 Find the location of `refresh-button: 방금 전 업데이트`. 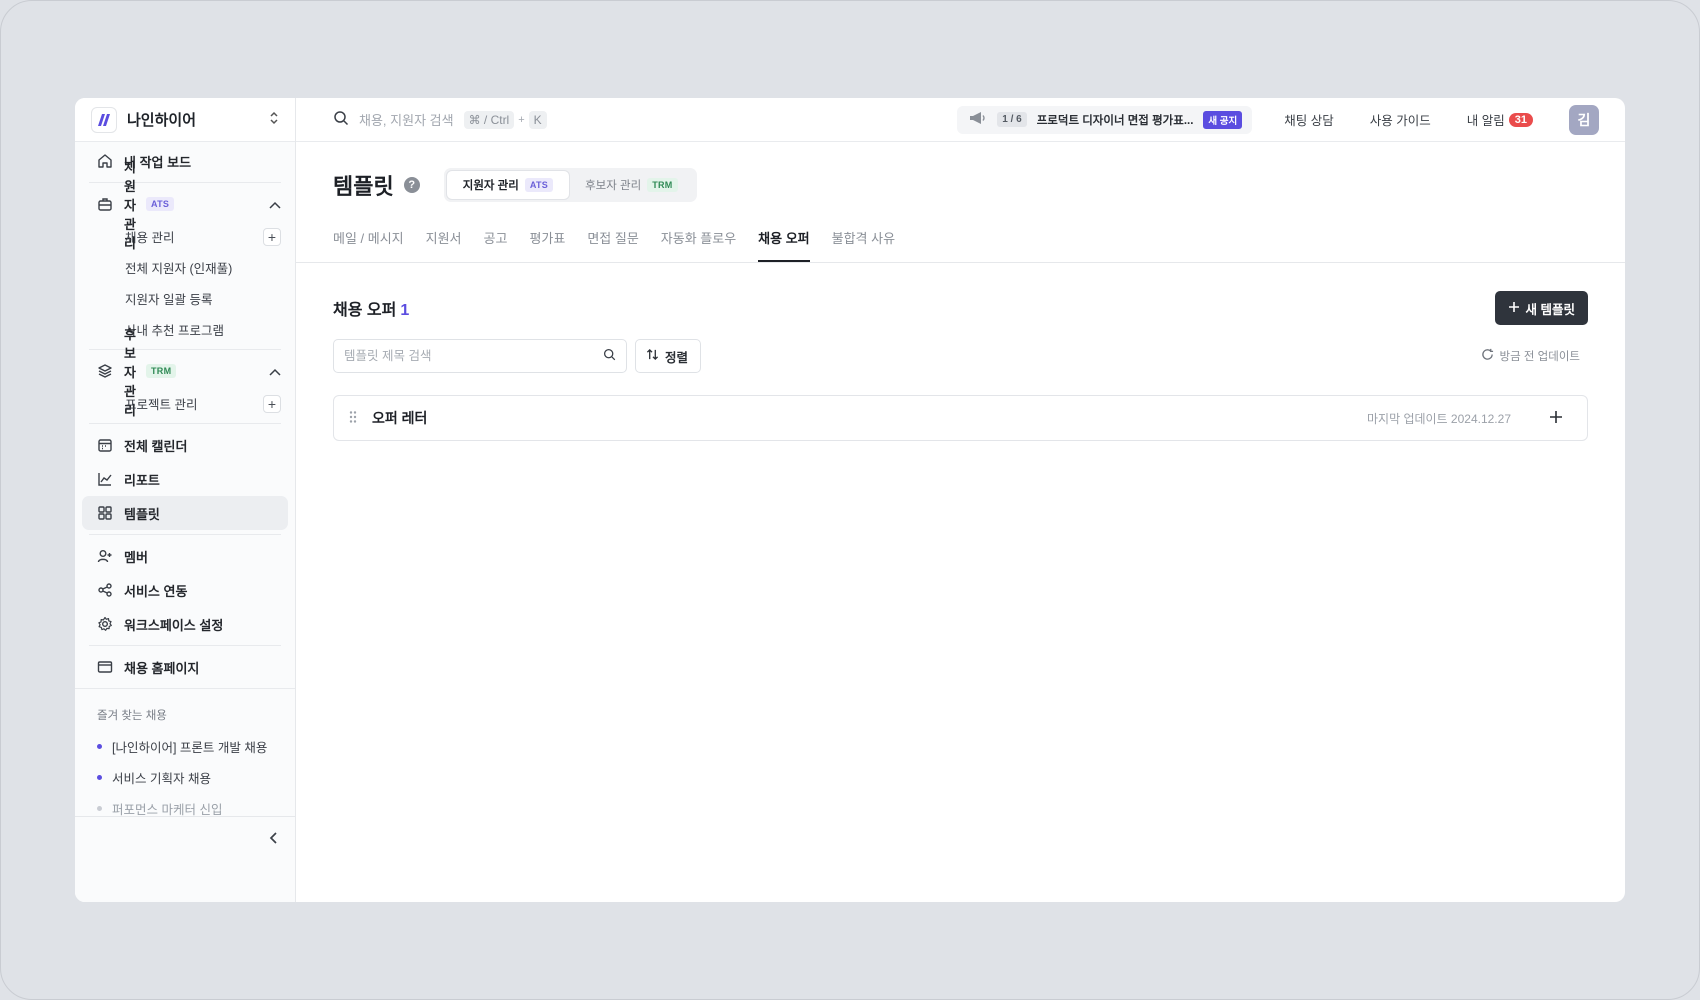

refresh-button: 방금 전 업데이트 is located at coordinates (1530, 356).